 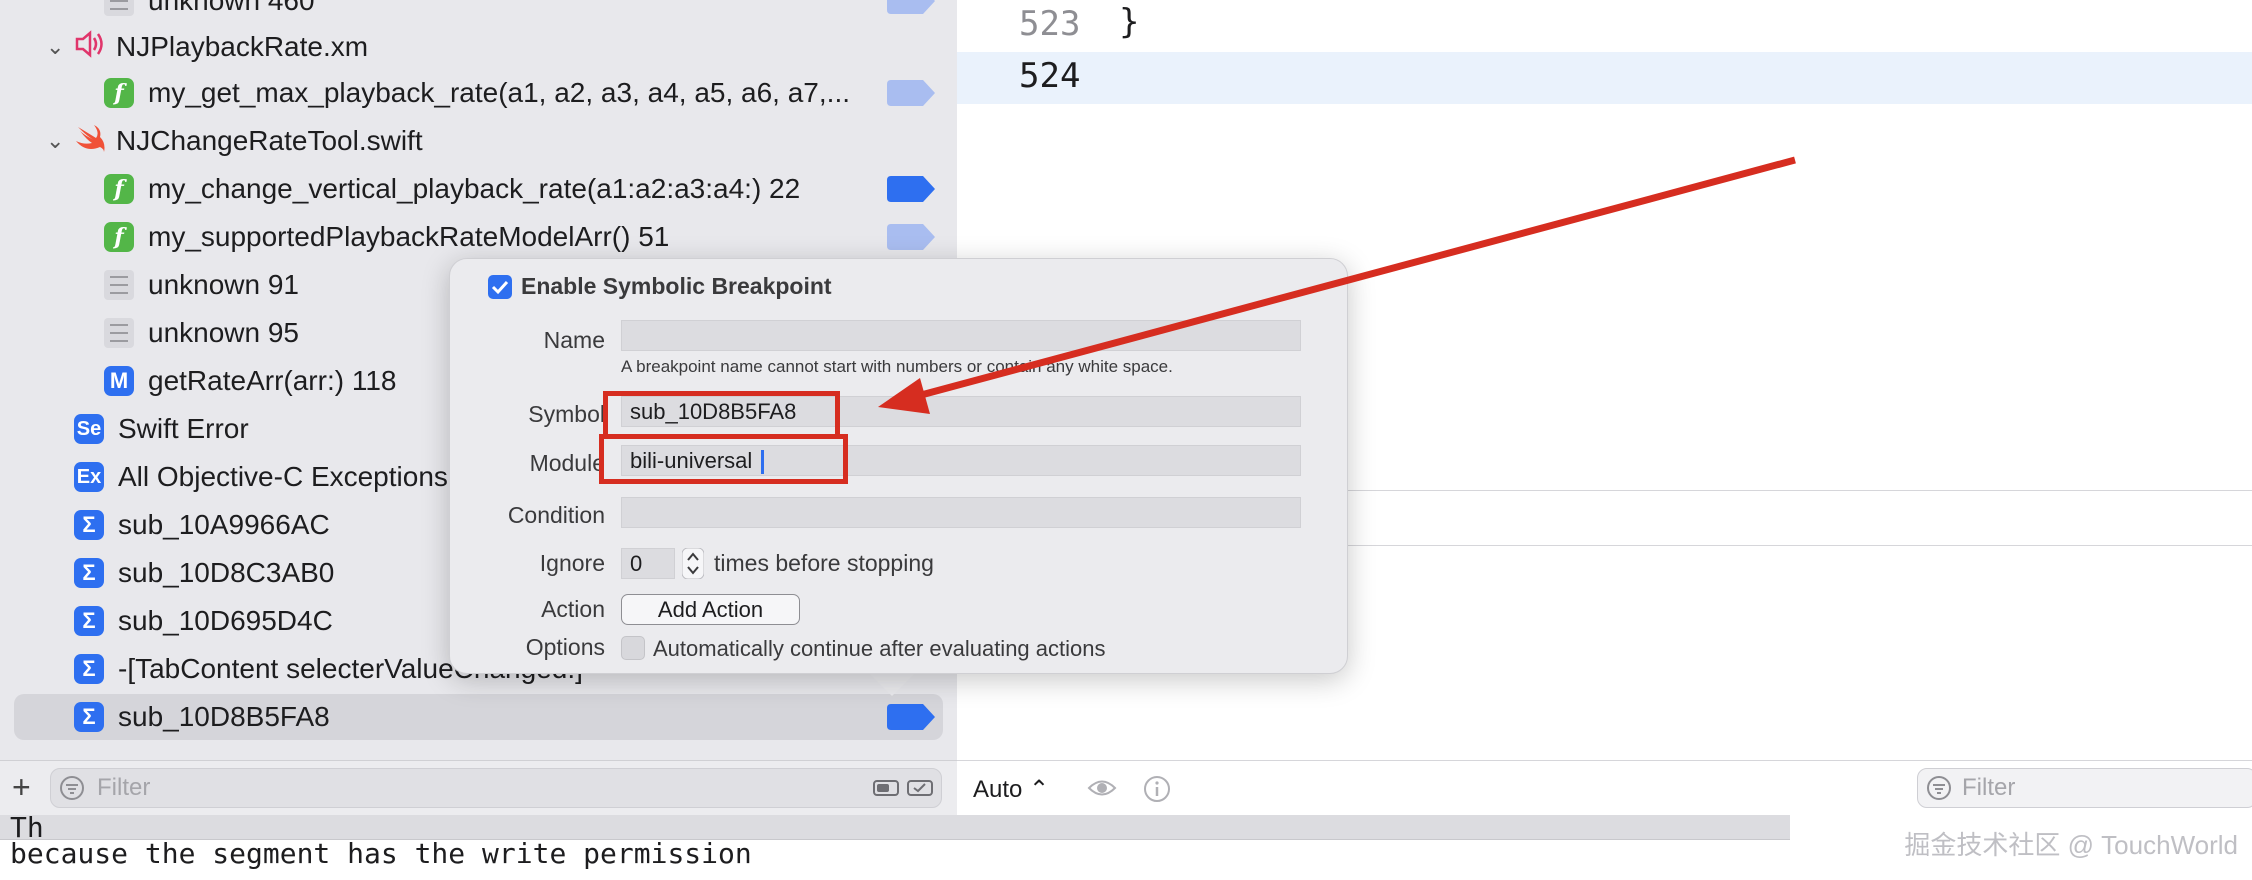 What do you see at coordinates (1050, 76) in the screenshot?
I see `line-number: 524` at bounding box center [1050, 76].